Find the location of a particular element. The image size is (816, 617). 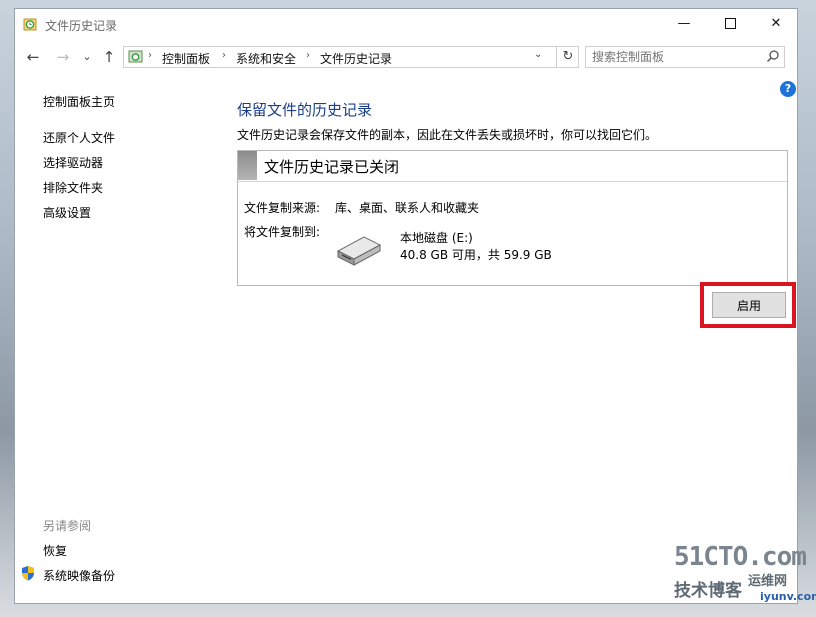

maximize-icon is located at coordinates (730, 23).